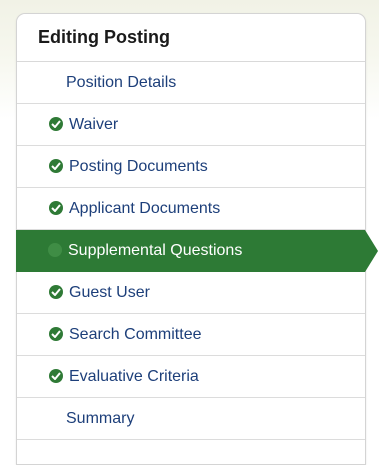 This screenshot has width=379, height=465. I want to click on nav-item-label: Position Details, so click(121, 82).